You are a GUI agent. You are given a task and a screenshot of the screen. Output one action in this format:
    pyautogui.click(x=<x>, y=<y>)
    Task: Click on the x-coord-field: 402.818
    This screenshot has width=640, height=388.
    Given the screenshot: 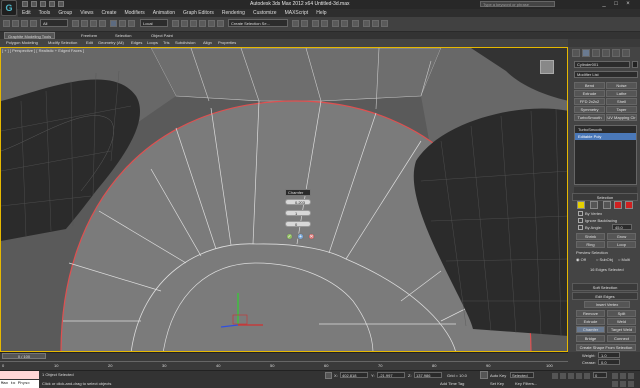 What is the action you would take?
    pyautogui.click(x=354, y=375)
    